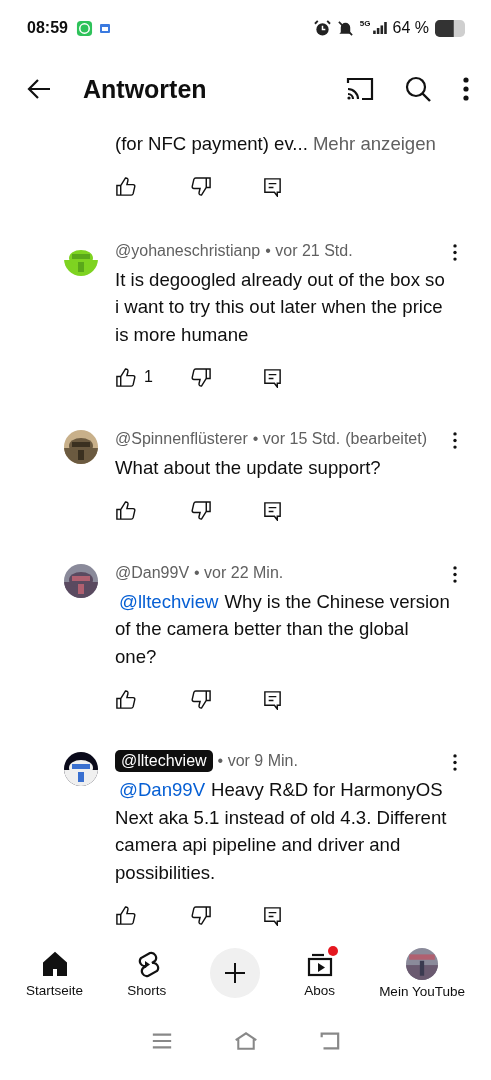 Image resolution: width=491 pixels, height=1080 pixels. I want to click on profile-tab: Mein YouTube, so click(422, 973).